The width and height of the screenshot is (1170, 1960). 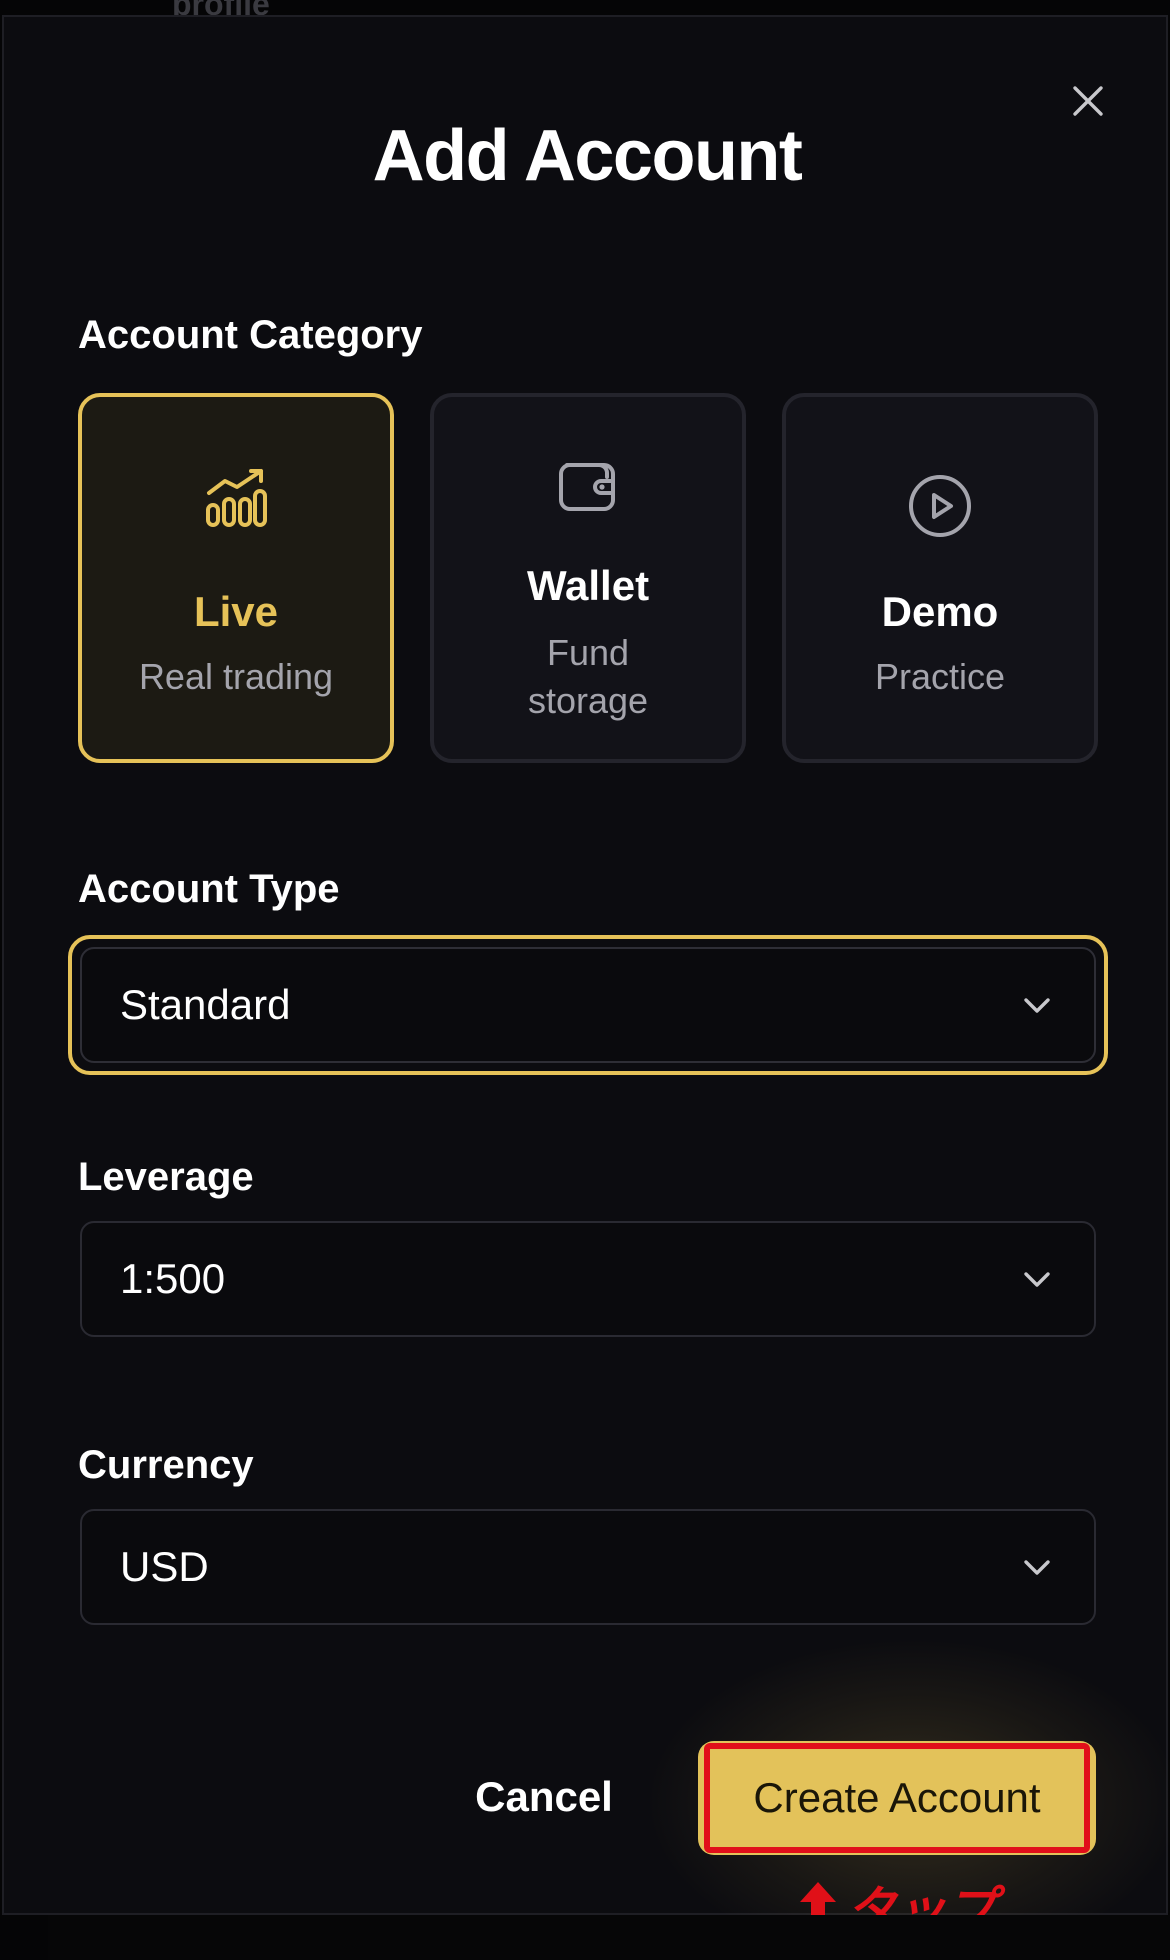 I want to click on account-type-select: Standard, so click(x=588, y=1005).